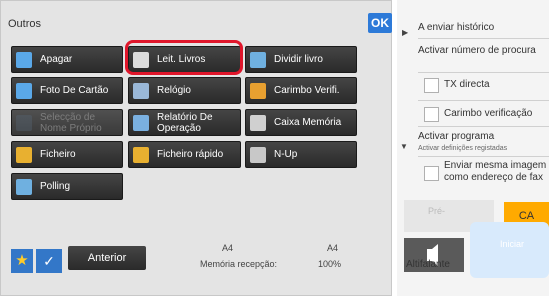 This screenshot has height=296, width=549. Describe the element at coordinates (330, 264) in the screenshot. I see `memory-value: 100%` at that location.